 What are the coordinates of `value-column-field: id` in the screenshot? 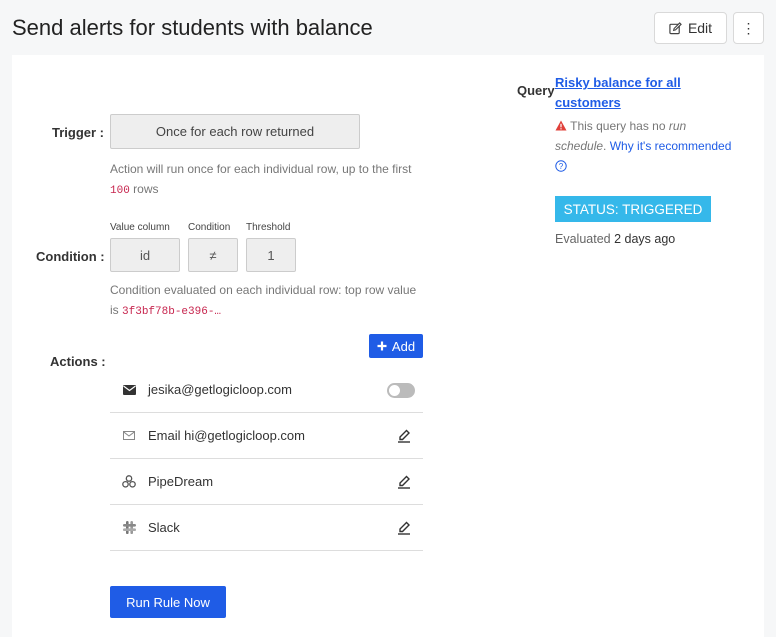 It's located at (145, 255).